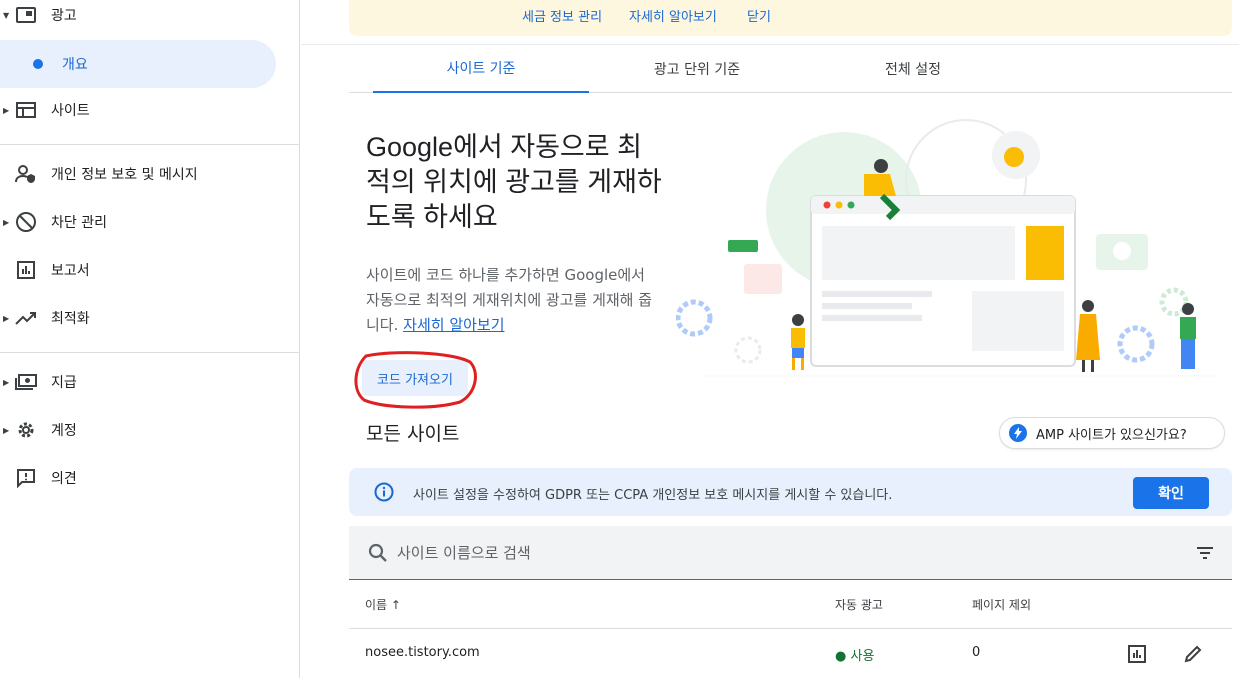 The height and width of the screenshot is (678, 1239). Describe the element at coordinates (150, 478) in the screenshot. I see `sidebar-item-feedback: 의견` at that location.